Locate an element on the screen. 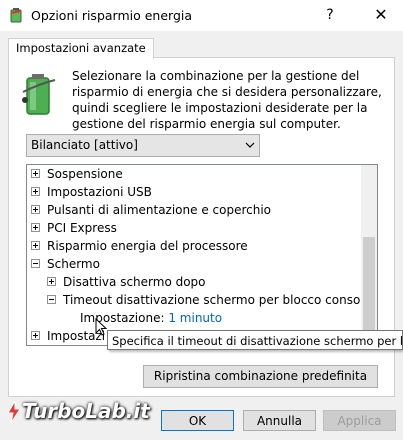 This screenshot has width=403, height=440. lightning-icon is located at coordinates (14, 412).